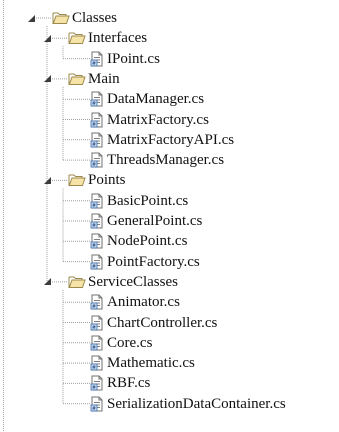  What do you see at coordinates (104, 78) in the screenshot?
I see `node-label-main: Main` at bounding box center [104, 78].